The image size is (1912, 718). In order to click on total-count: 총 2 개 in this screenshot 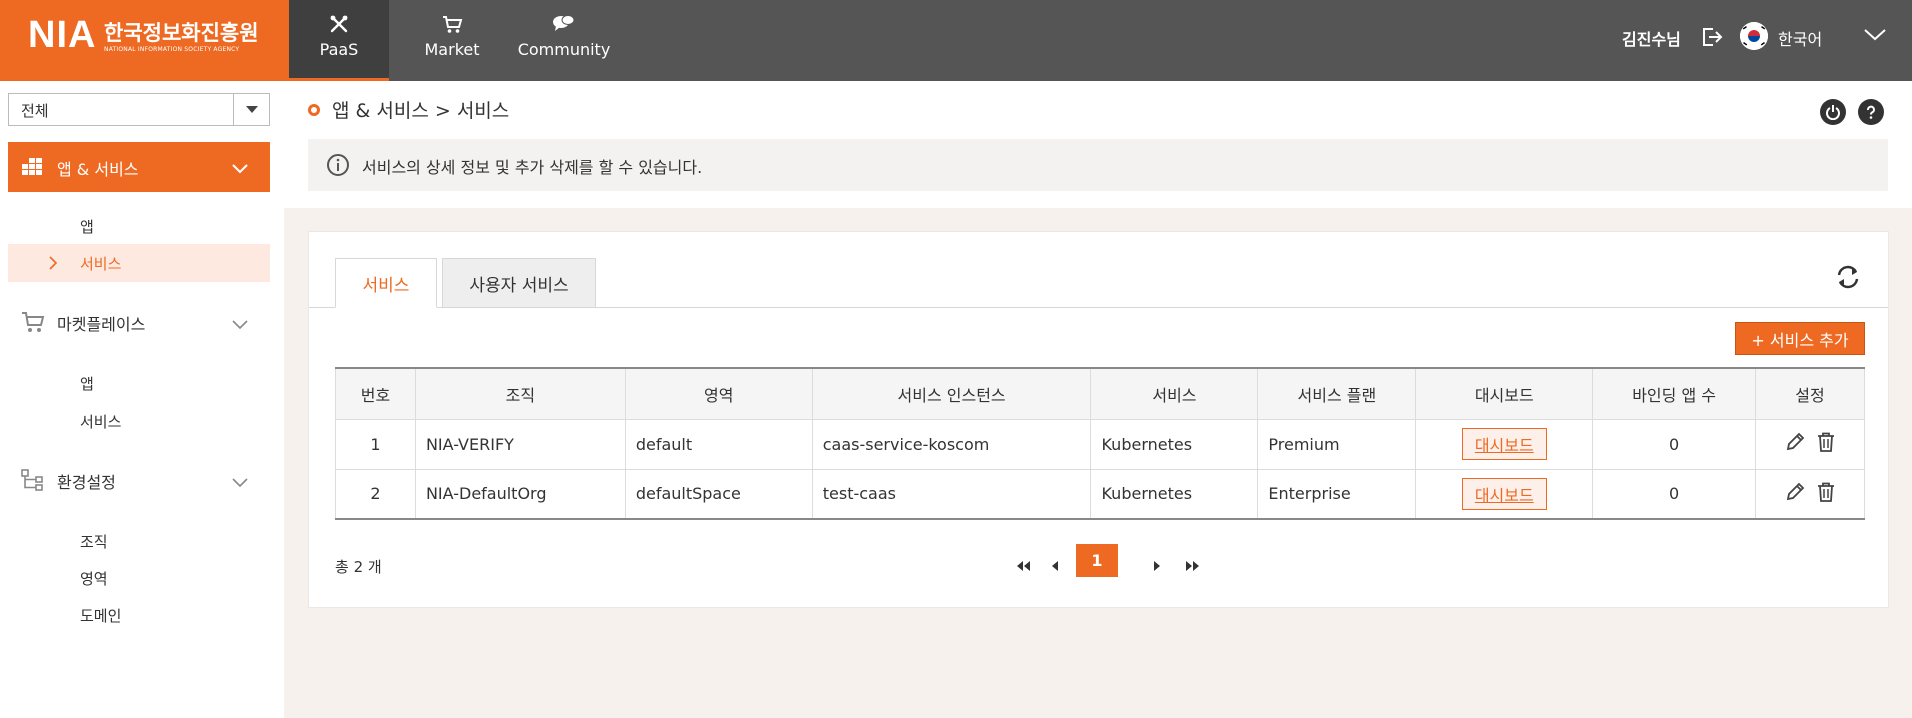, I will do `click(358, 567)`.